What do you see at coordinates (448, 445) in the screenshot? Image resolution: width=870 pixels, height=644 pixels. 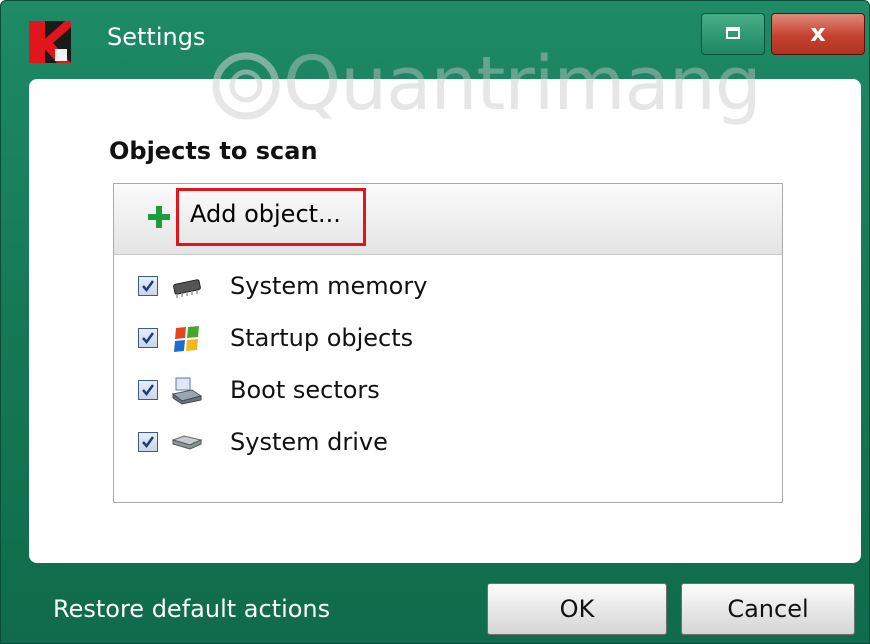 I see `list-item: System drive` at bounding box center [448, 445].